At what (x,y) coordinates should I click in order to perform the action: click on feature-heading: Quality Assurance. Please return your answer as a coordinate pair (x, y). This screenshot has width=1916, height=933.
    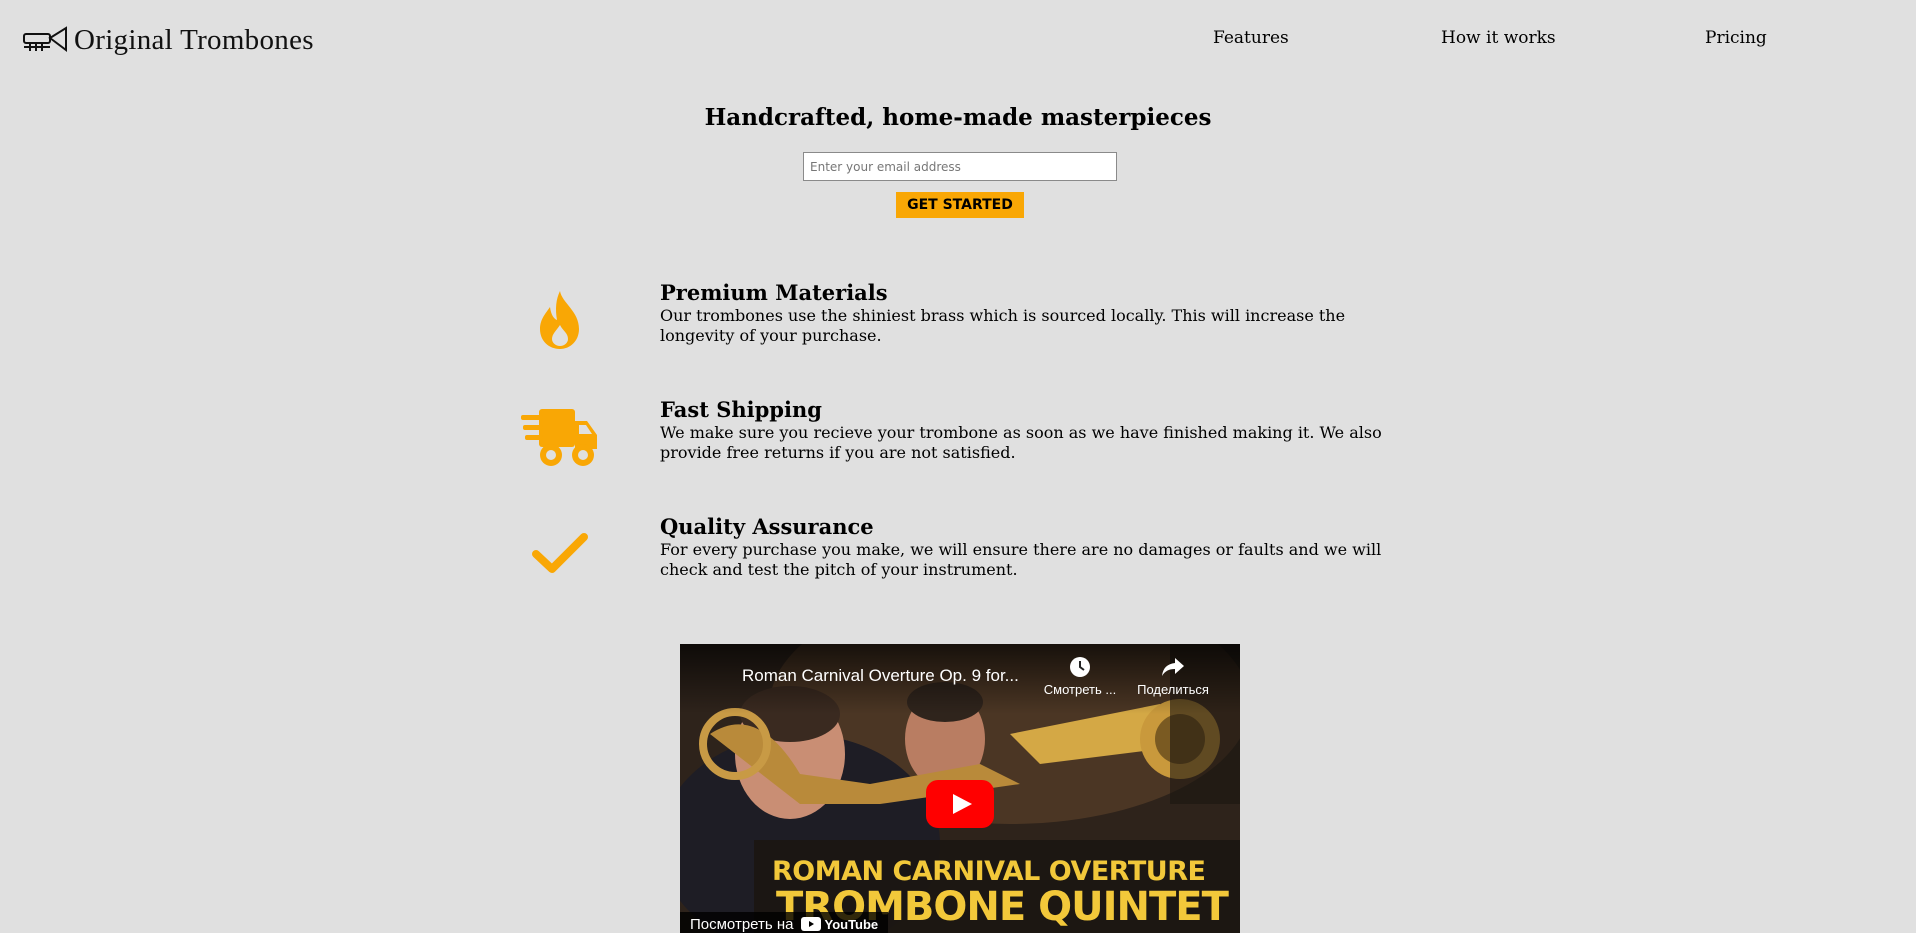
    Looking at the image, I should click on (767, 526).